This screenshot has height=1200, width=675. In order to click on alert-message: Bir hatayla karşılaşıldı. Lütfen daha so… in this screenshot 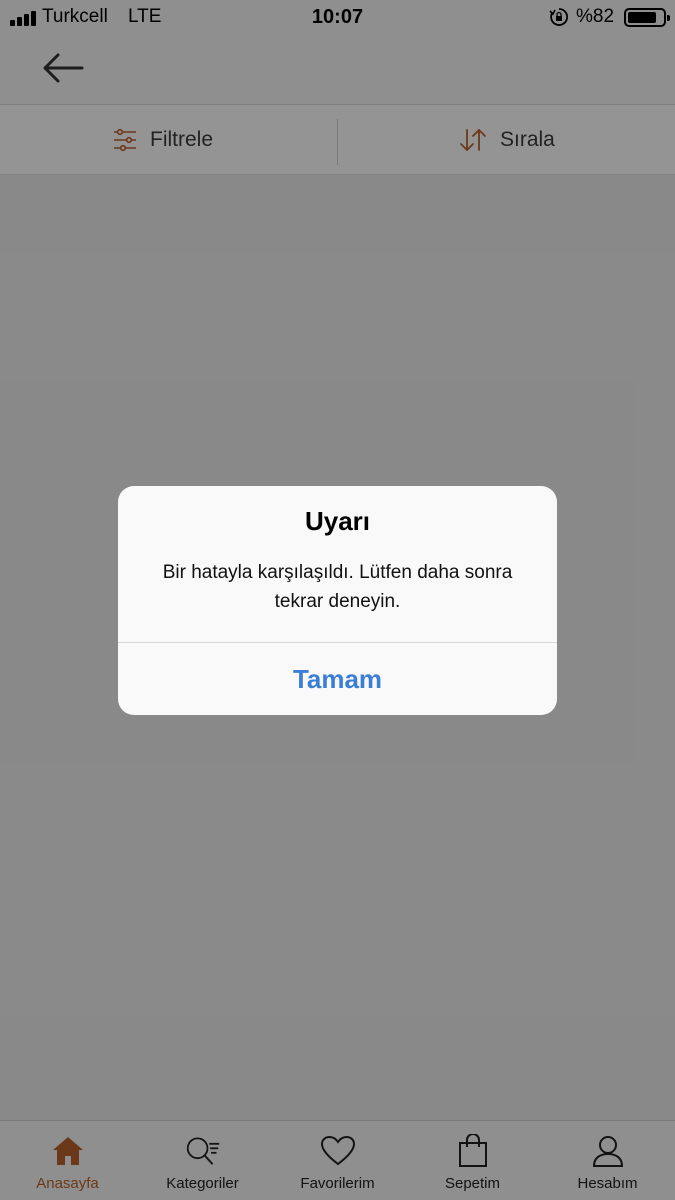, I will do `click(337, 587)`.